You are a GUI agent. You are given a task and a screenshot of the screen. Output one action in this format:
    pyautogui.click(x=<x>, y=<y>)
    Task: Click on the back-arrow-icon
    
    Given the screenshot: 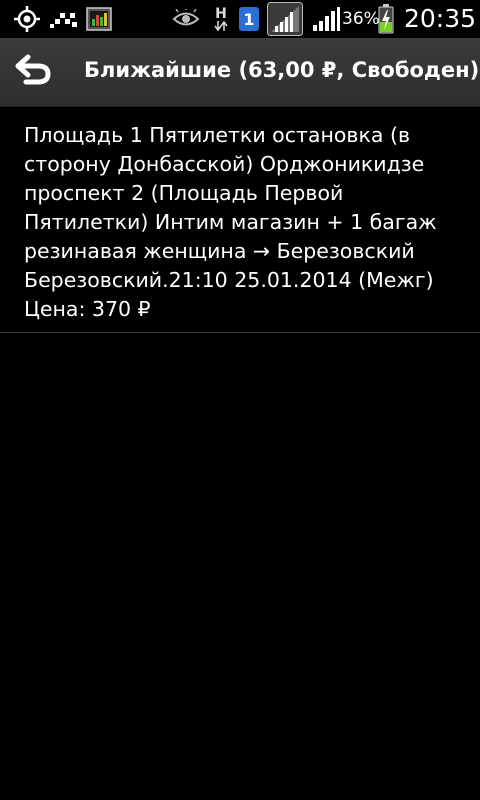 What is the action you would take?
    pyautogui.click(x=34, y=72)
    